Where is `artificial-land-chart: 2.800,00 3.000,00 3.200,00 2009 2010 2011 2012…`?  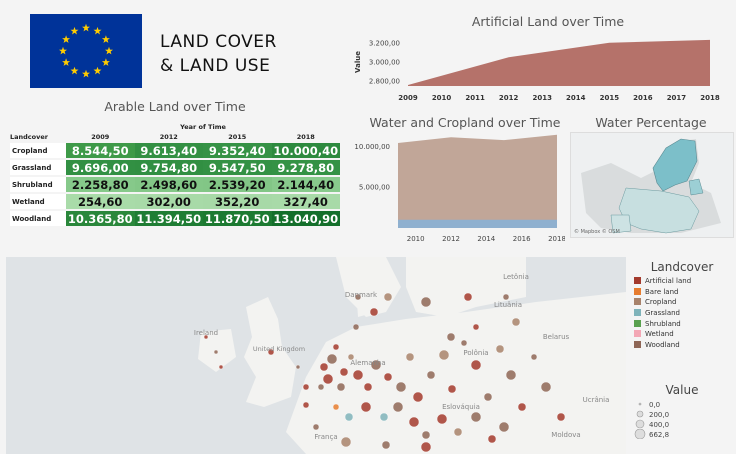
artificial-land-chart: 2.800,00 3.000,00 3.200,00 2009 2010 2011 2012… is located at coordinates (542, 69).